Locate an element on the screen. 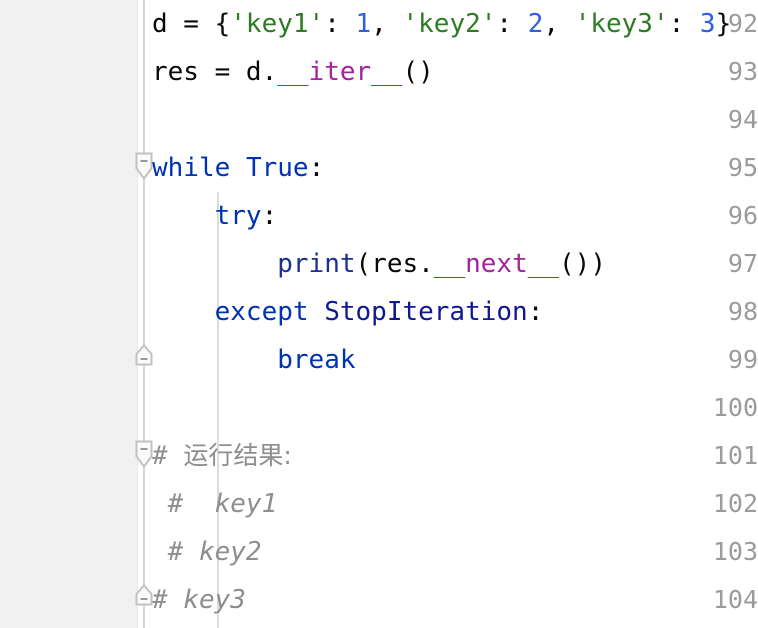 This screenshot has height=628, width=758. code-line: res = d.__iter__() is located at coordinates (293, 72).